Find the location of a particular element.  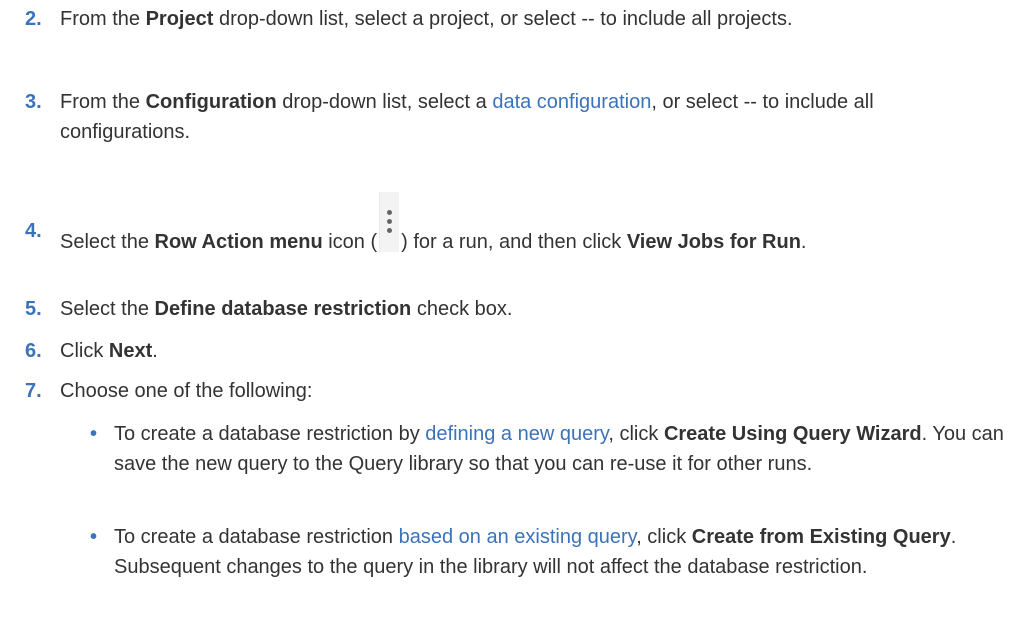

step-number: 5. is located at coordinates (33, 309).